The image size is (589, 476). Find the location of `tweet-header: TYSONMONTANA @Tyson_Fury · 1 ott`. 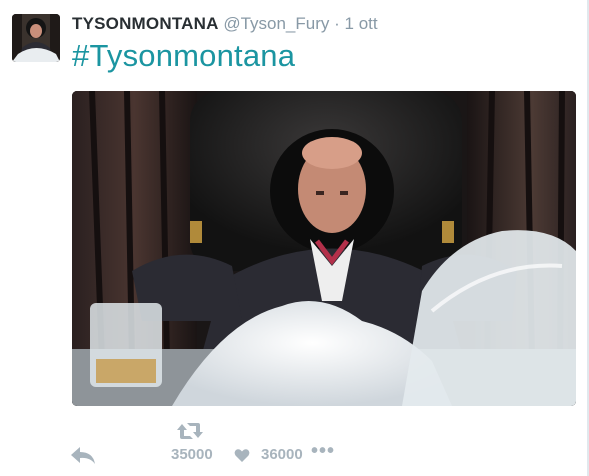

tweet-header: TYSONMONTANA @Tyson_Fury · 1 ott is located at coordinates (225, 24).